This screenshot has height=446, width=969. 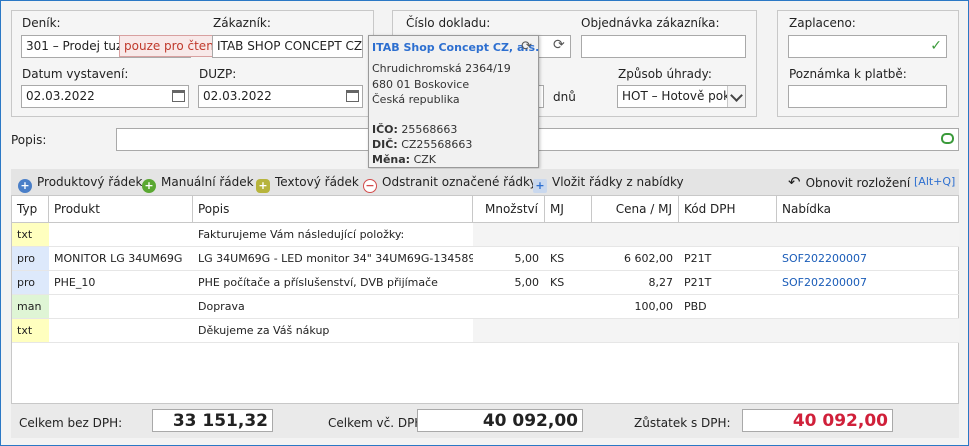 I want to click on dic-label: DIČ:, so click(x=385, y=144).